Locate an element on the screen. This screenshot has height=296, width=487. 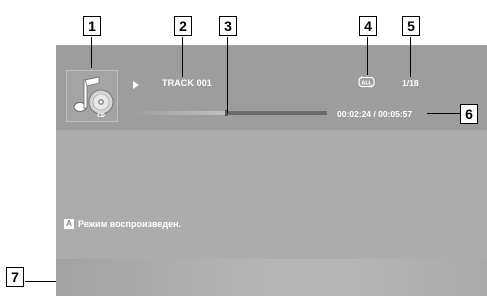
callout-2-leader is located at coordinates (182, 57).